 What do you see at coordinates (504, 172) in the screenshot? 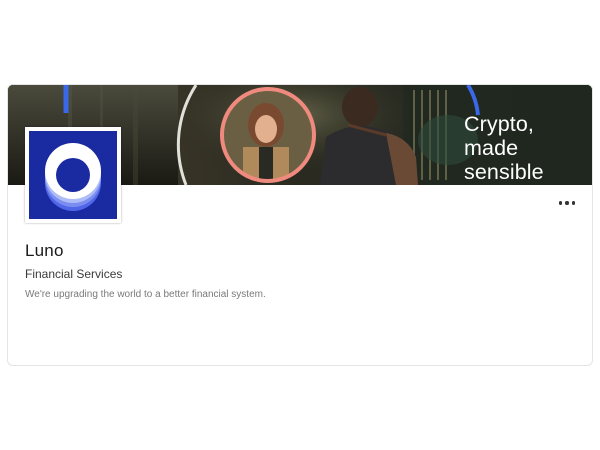
I see `banner-tagline-line-3: sensible` at bounding box center [504, 172].